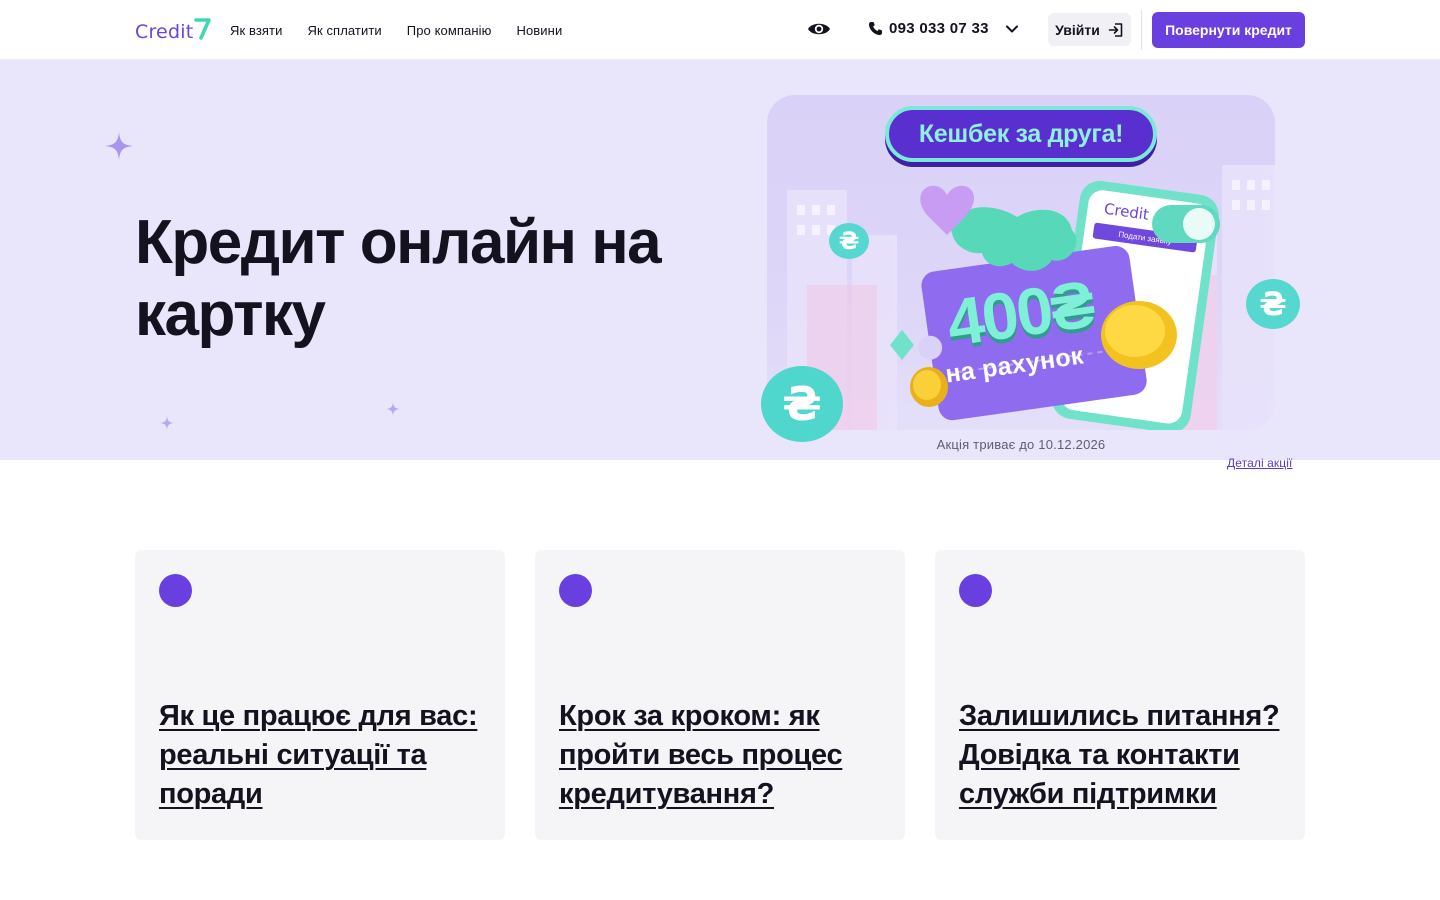 Image resolution: width=1440 pixels, height=900 pixels. I want to click on return-credit-button: Повернути кредит, so click(1228, 30).